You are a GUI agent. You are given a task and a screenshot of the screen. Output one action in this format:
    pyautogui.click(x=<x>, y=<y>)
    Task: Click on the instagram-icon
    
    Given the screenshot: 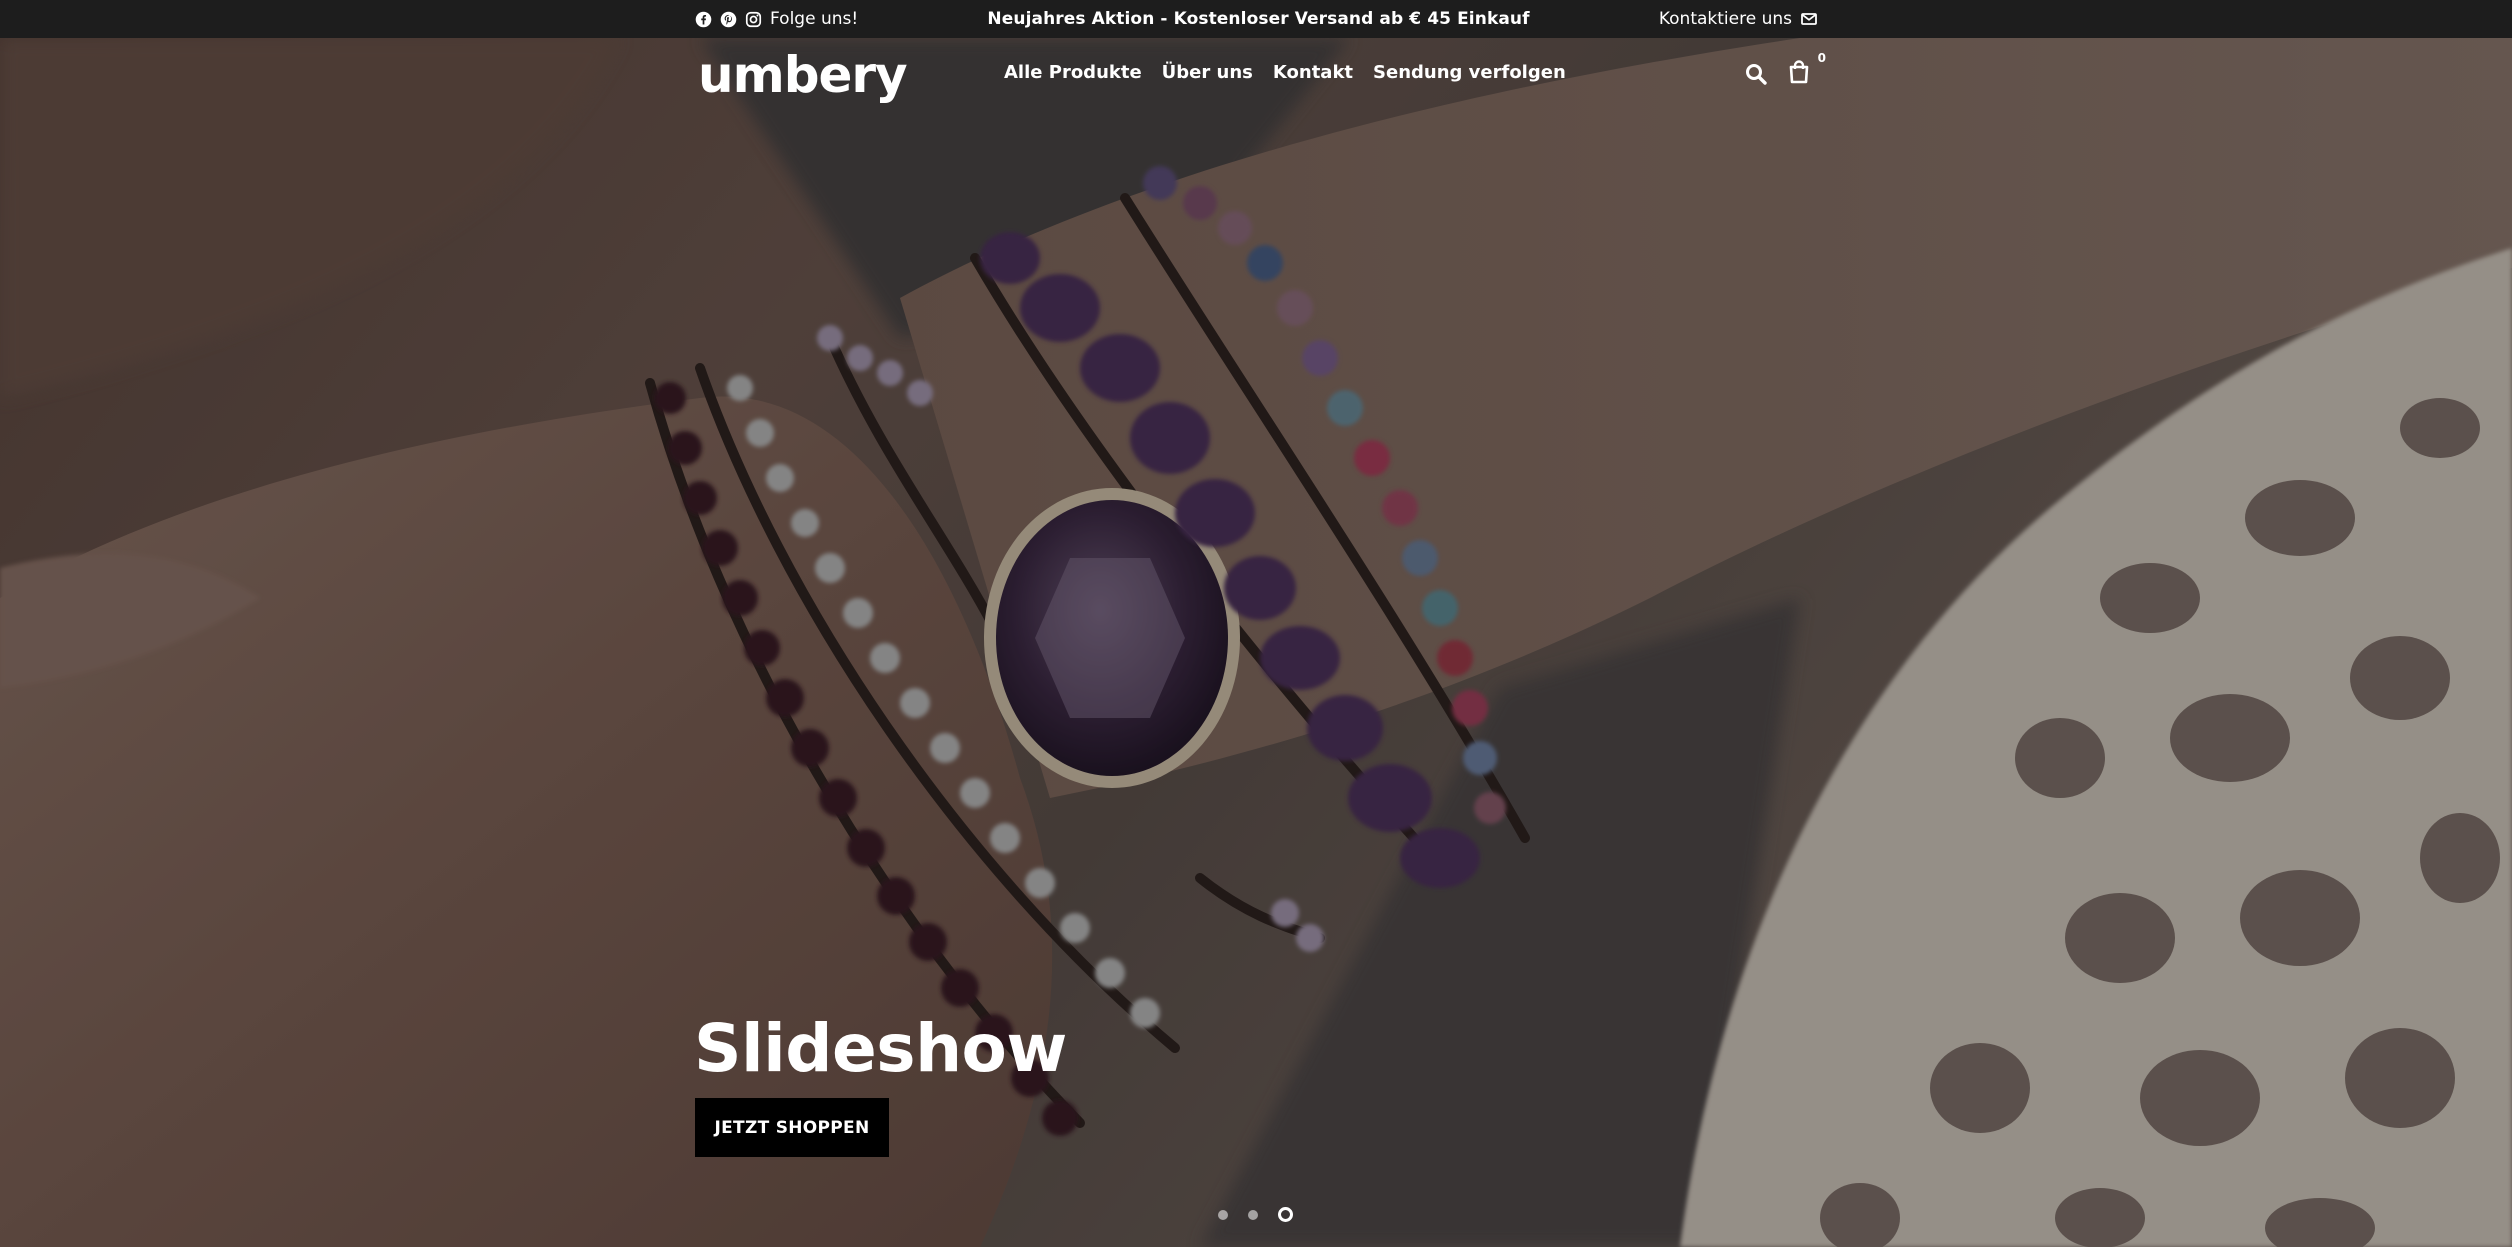 What is the action you would take?
    pyautogui.click(x=753, y=19)
    